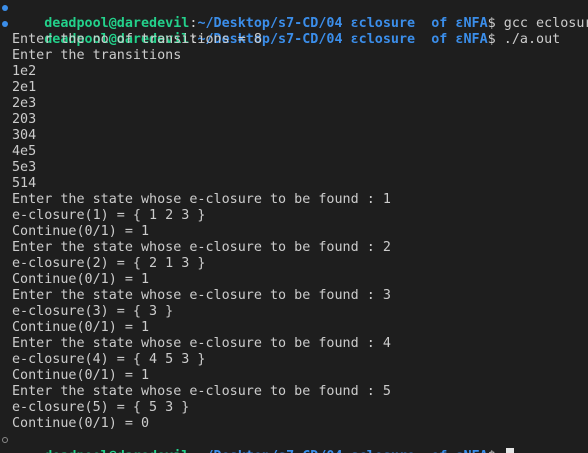 This screenshot has width=588, height=453. What do you see at coordinates (116, 451) in the screenshot?
I see `prompt-user-host: deadpool@daredevil` at bounding box center [116, 451].